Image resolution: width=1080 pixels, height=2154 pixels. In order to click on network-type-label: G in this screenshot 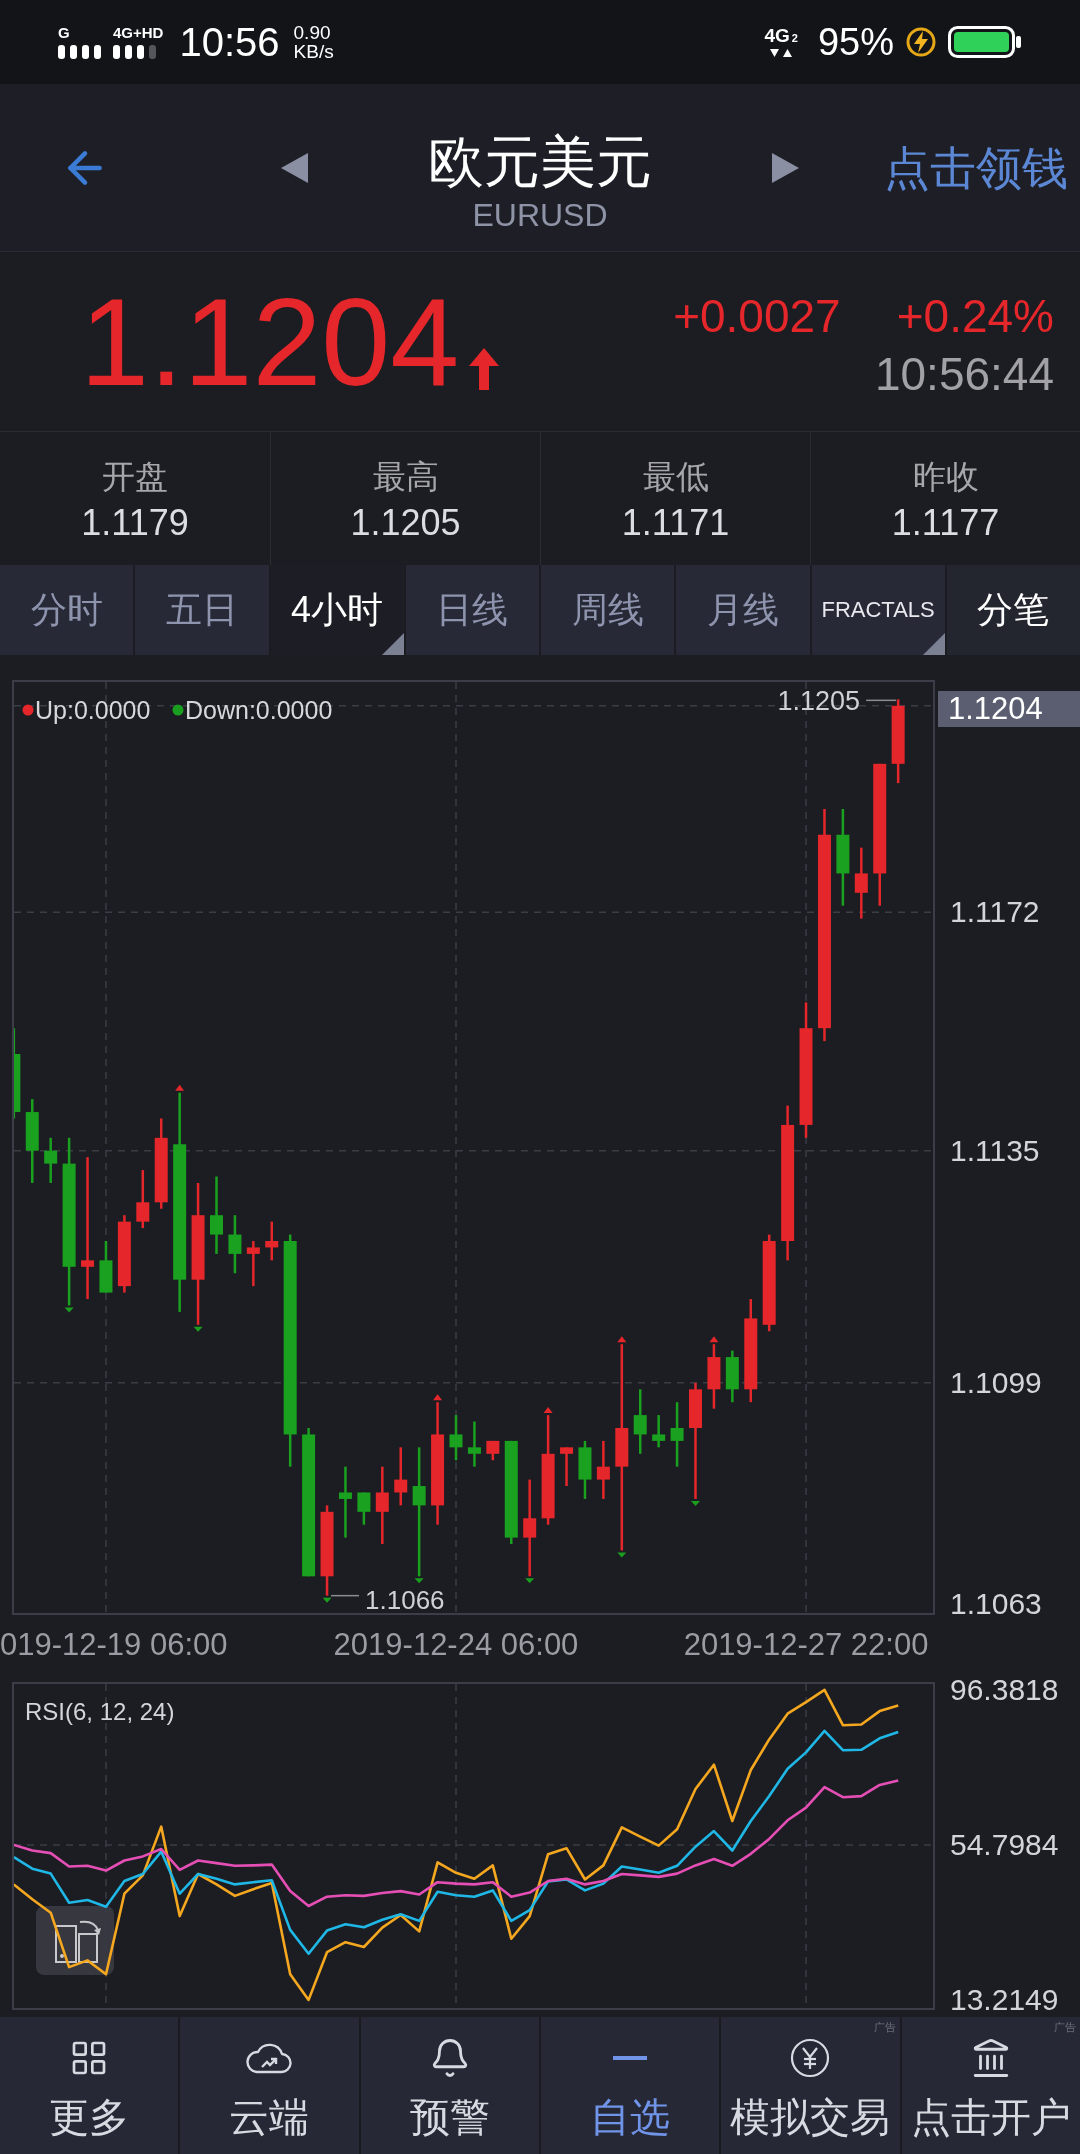, I will do `click(64, 33)`.